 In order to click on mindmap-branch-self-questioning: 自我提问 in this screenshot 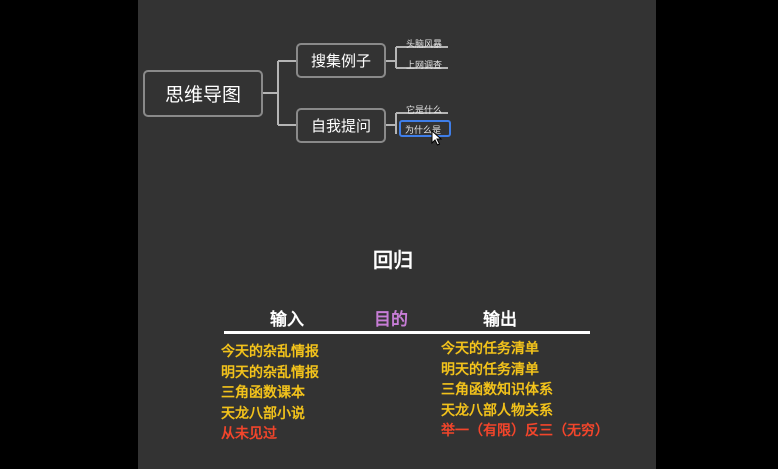, I will do `click(341, 125)`.